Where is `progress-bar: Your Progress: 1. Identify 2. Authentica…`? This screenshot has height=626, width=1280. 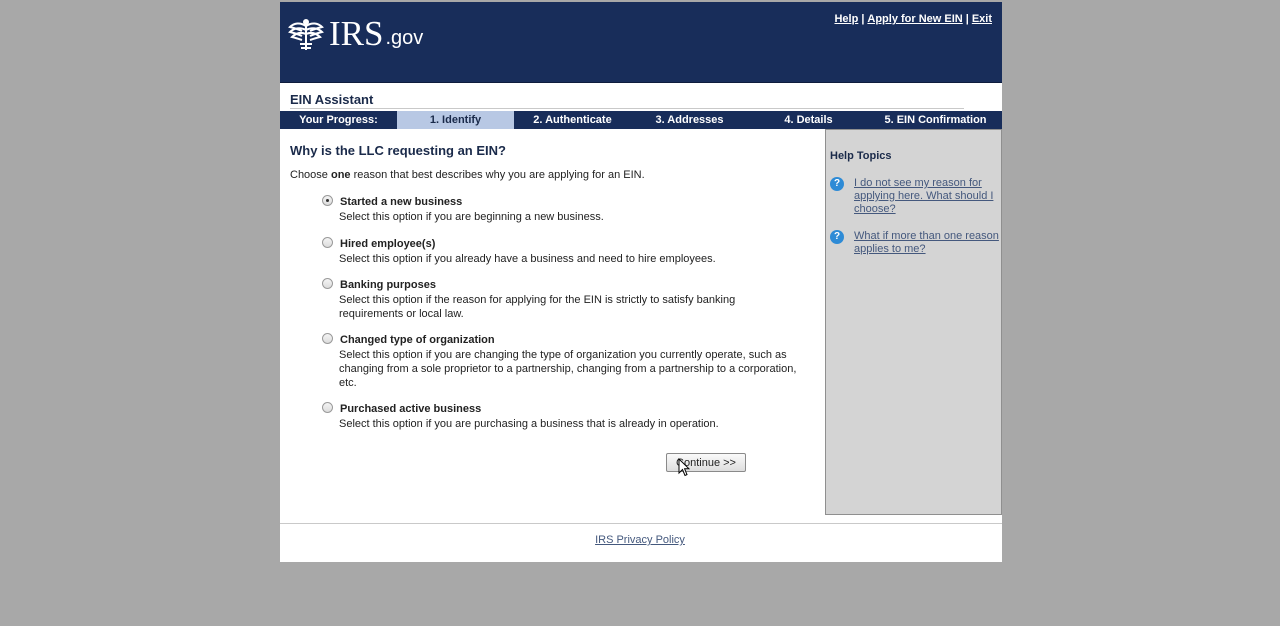
progress-bar: Your Progress: 1. Identify 2. Authentica… is located at coordinates (641, 120).